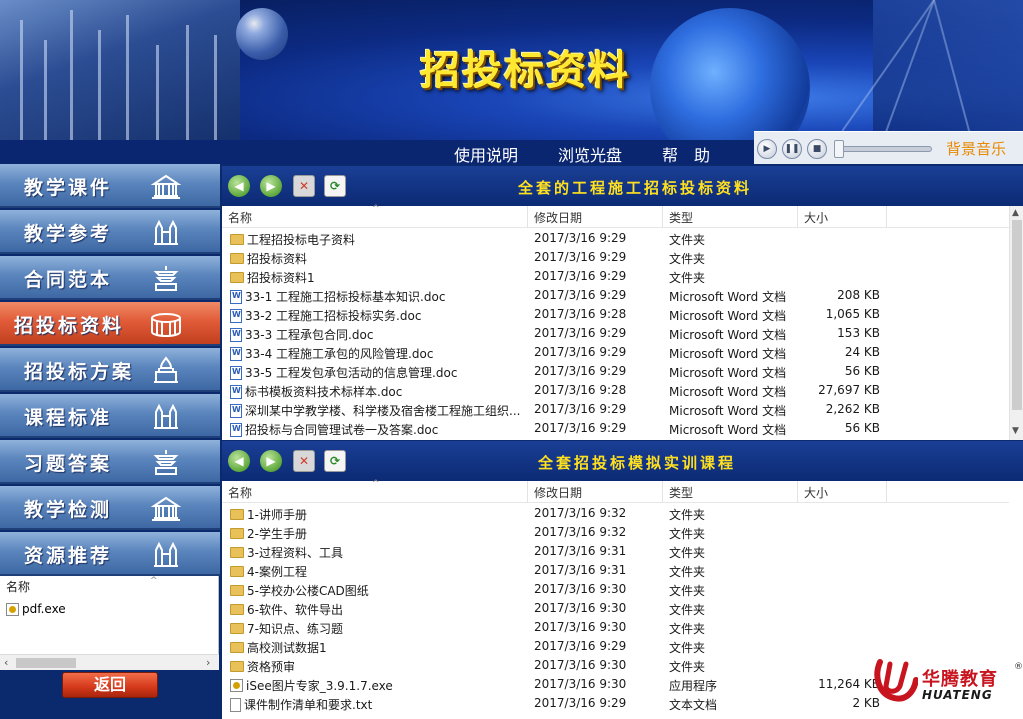  What do you see at coordinates (79, 372) in the screenshot?
I see `sidebar-item-label: 招投标方案` at bounding box center [79, 372].